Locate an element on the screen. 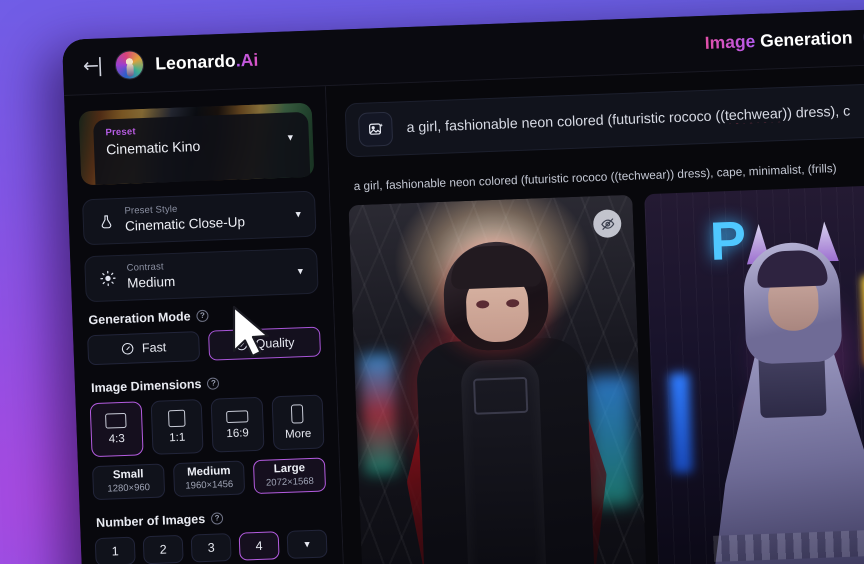 Image resolution: width=864 pixels, height=564 pixels. image-size-medium-pixels: 1960×1456 is located at coordinates (209, 485).